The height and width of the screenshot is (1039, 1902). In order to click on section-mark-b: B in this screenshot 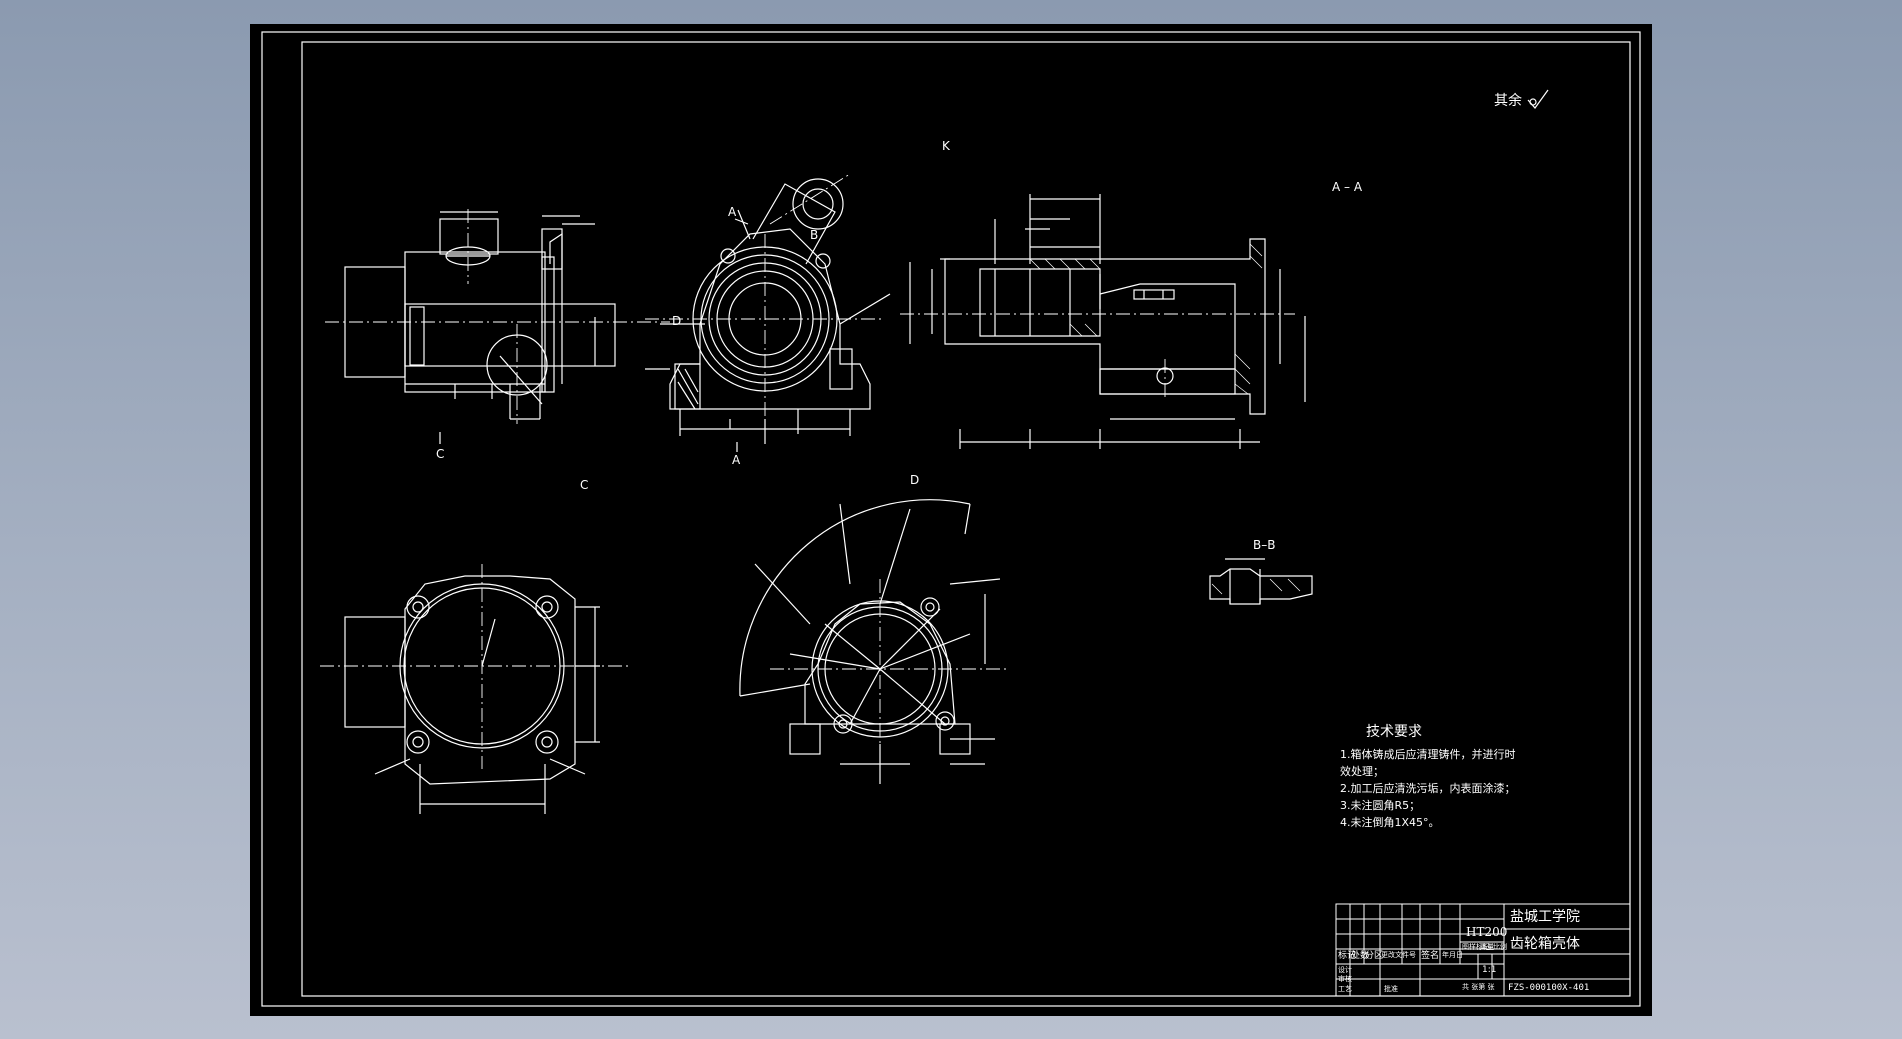, I will do `click(814, 235)`.